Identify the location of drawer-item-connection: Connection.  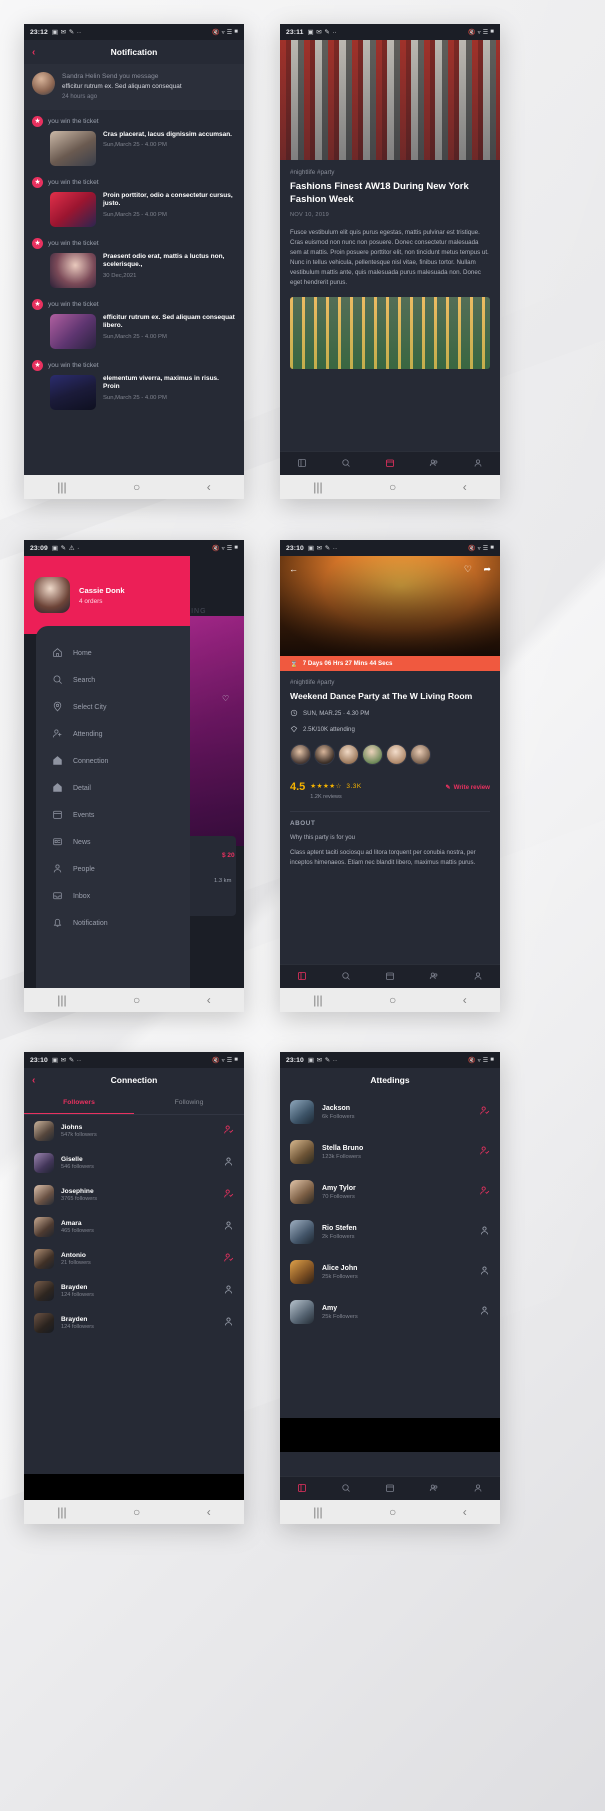
(113, 761).